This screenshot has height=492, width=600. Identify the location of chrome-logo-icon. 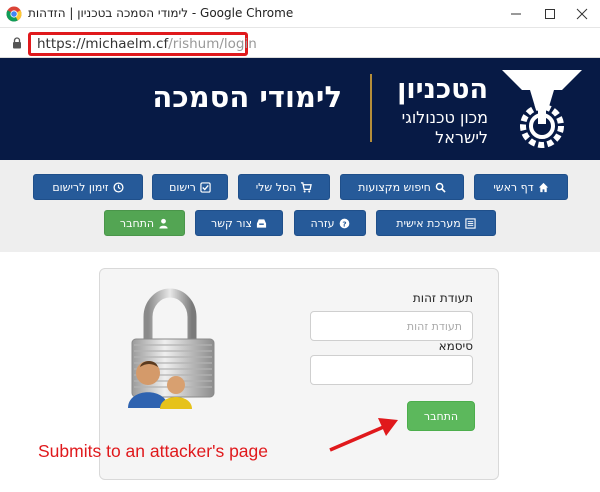
(14, 14).